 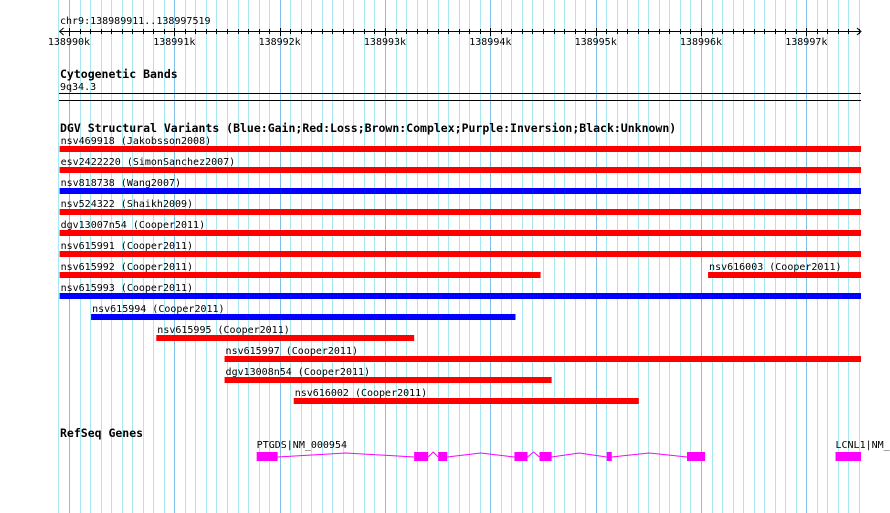 What do you see at coordinates (127, 204) in the screenshot?
I see `variant-label: nsv524322 (Shaikh2009)` at bounding box center [127, 204].